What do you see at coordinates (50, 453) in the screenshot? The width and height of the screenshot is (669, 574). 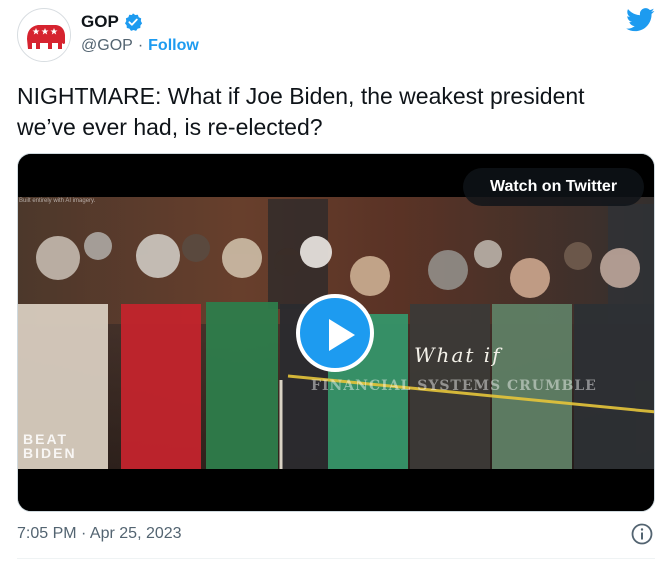 I see `beat-biden-logo-line2: BIDEN` at bounding box center [50, 453].